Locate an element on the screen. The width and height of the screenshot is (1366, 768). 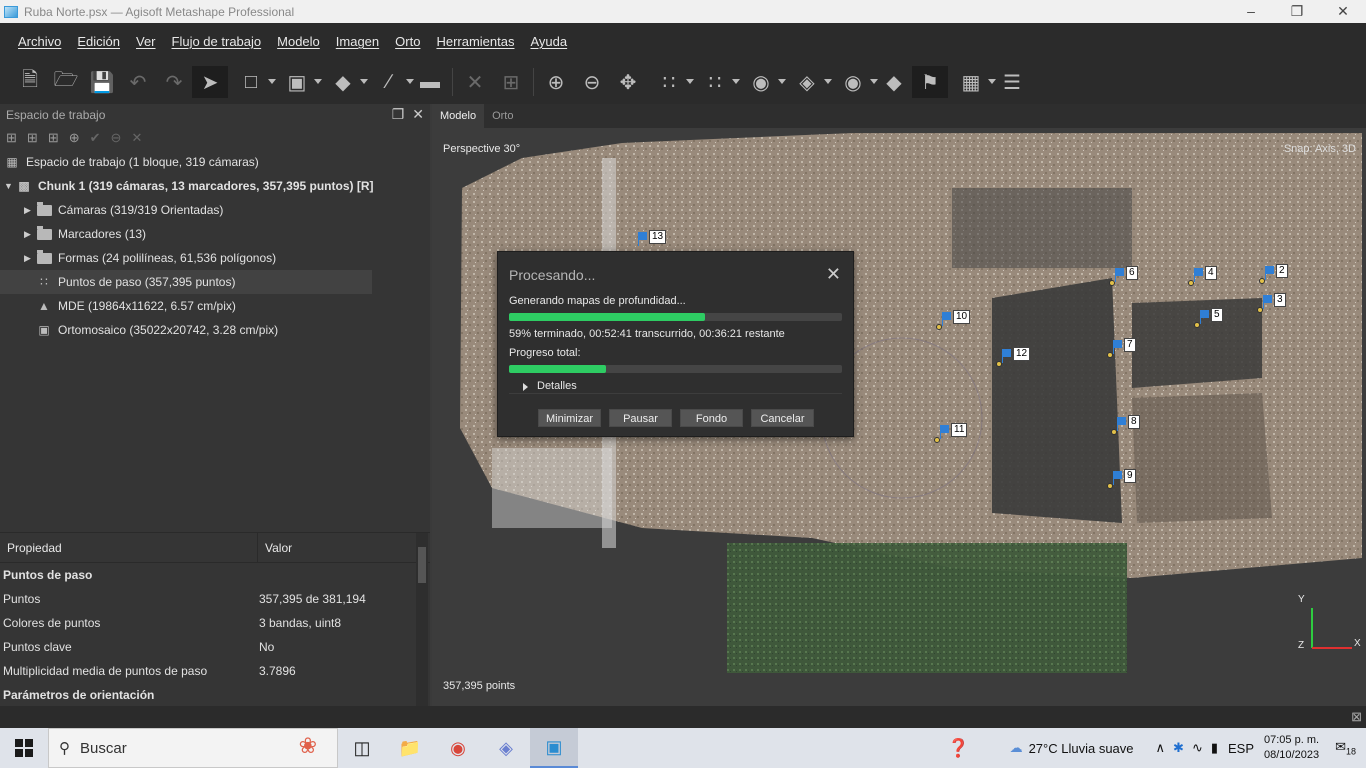
markers-flag-icon: ⚑ is located at coordinates (930, 82).